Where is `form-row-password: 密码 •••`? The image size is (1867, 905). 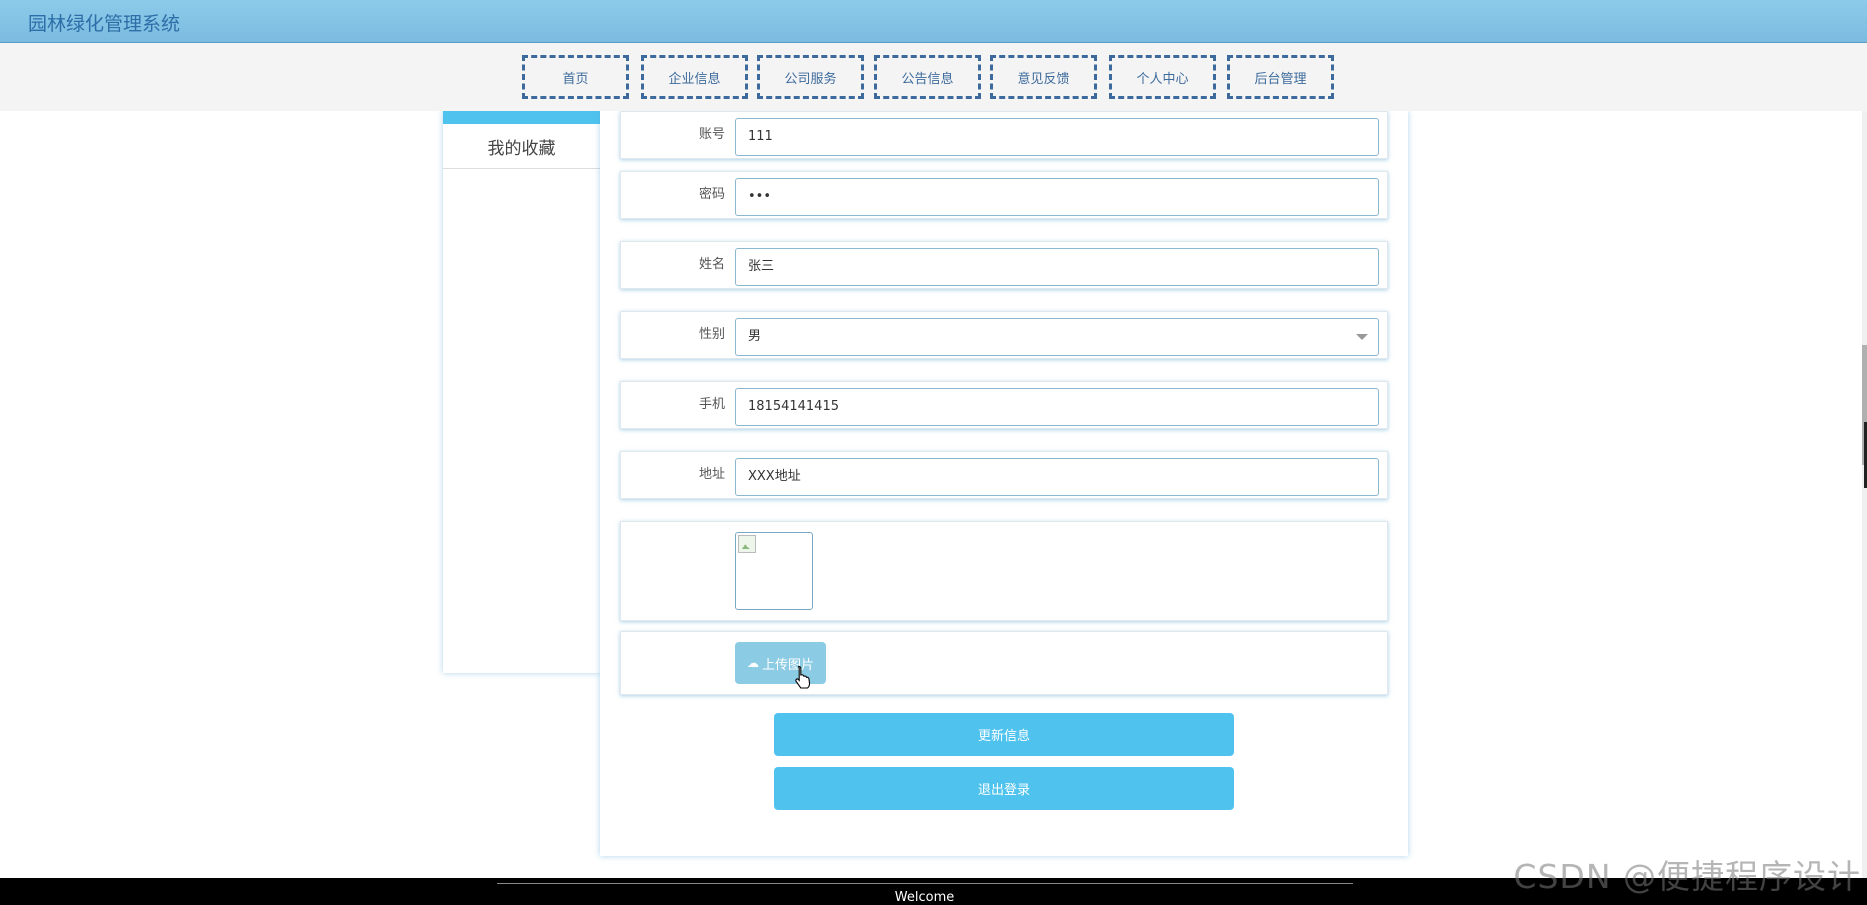
form-row-password: 密码 ••• is located at coordinates (1004, 195).